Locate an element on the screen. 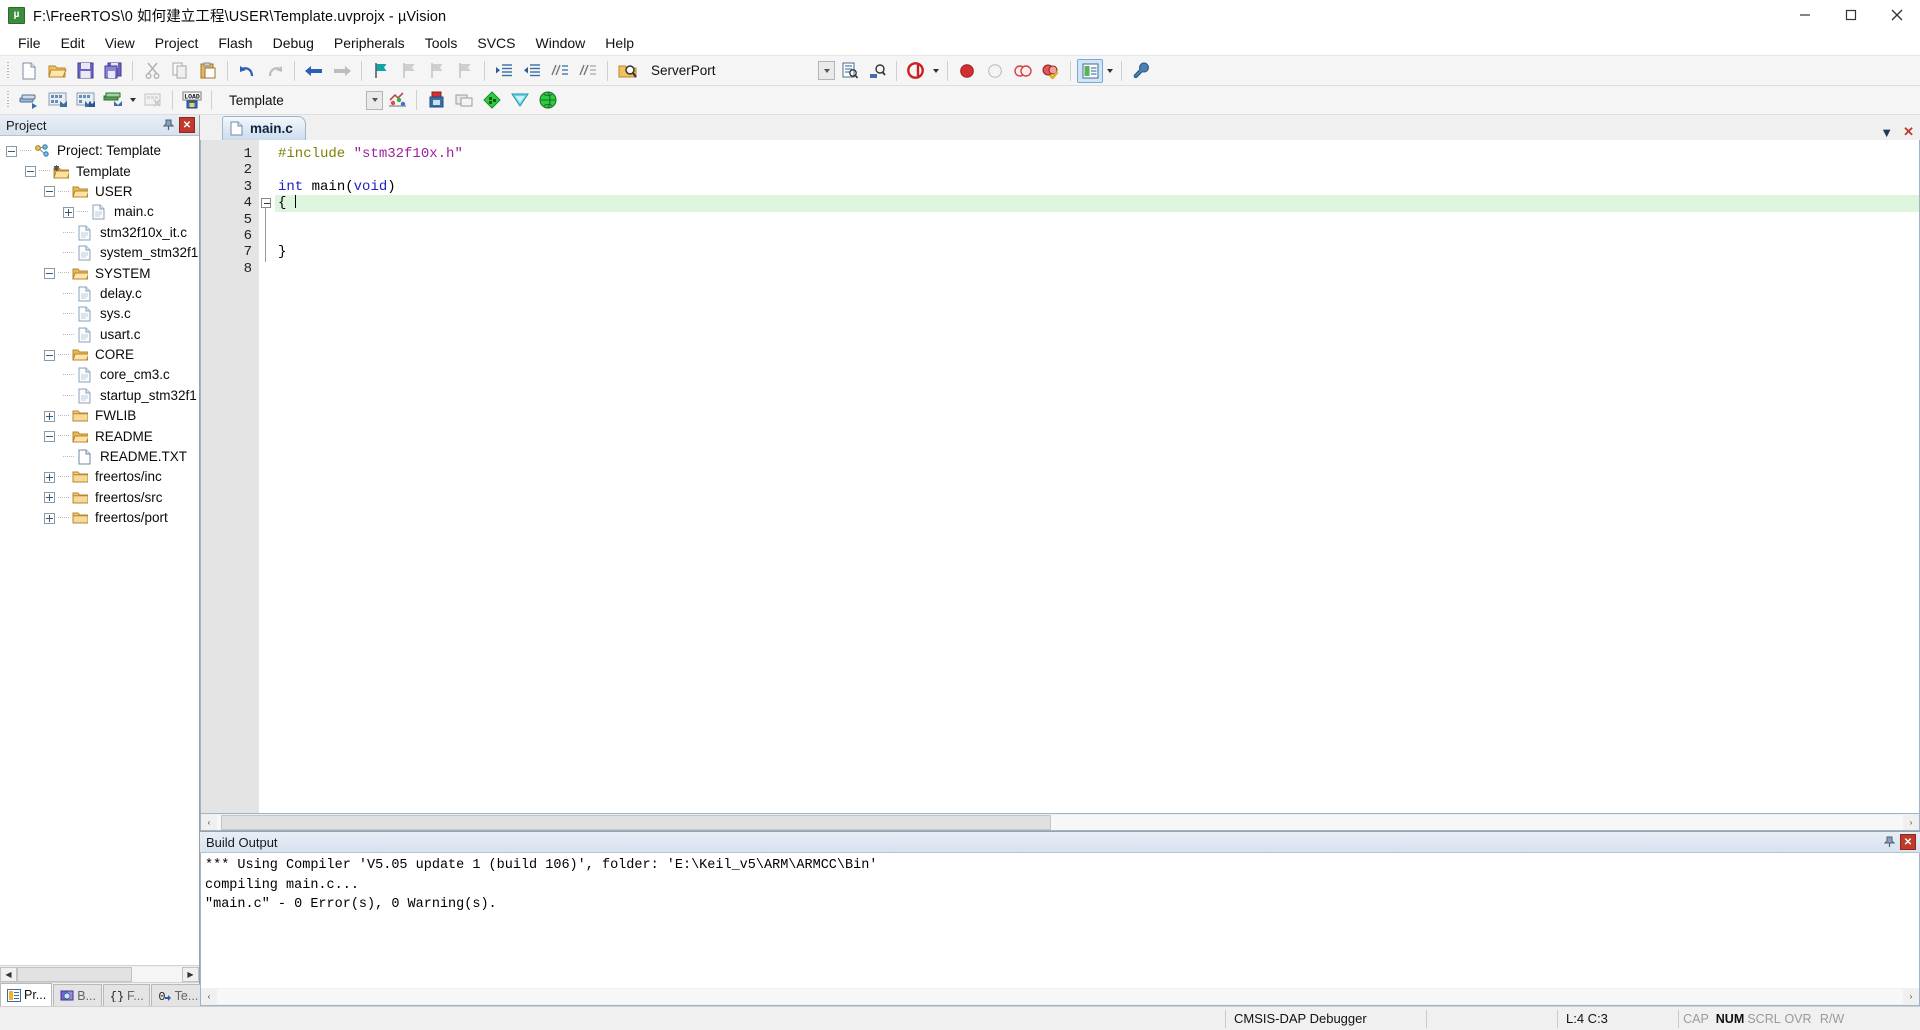 This screenshot has height=1030, width=1920. tree-item: delay.c is located at coordinates (99, 294).